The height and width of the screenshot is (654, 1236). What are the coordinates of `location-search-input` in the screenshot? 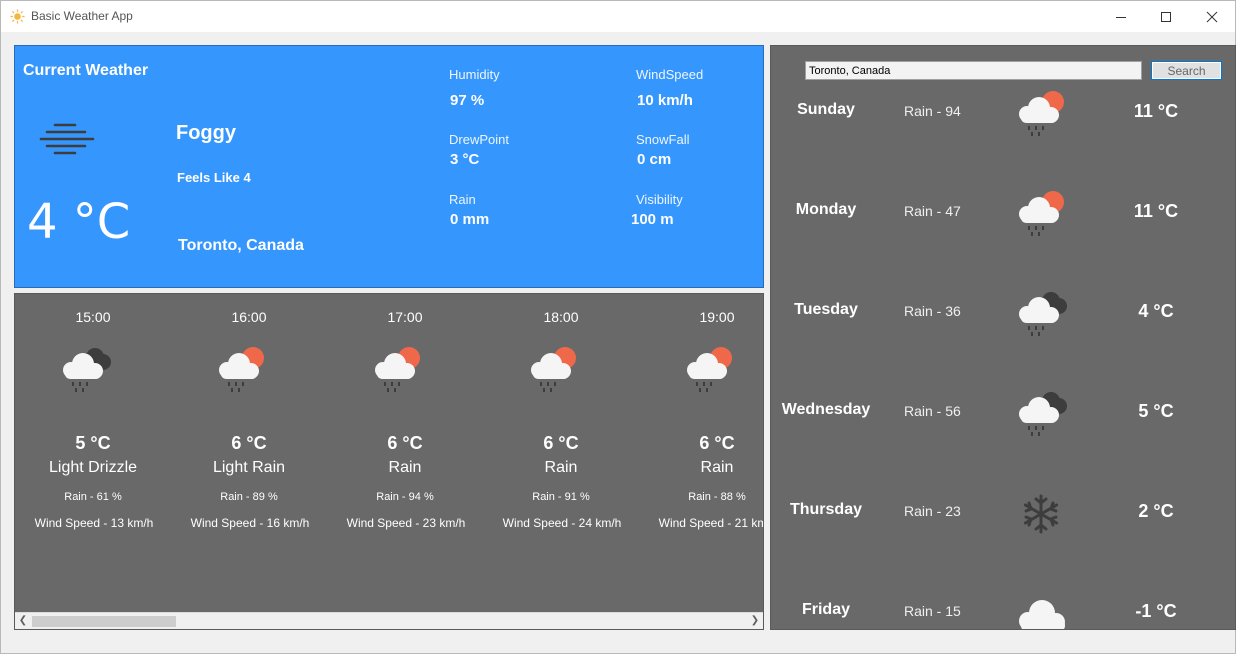 It's located at (973, 70).